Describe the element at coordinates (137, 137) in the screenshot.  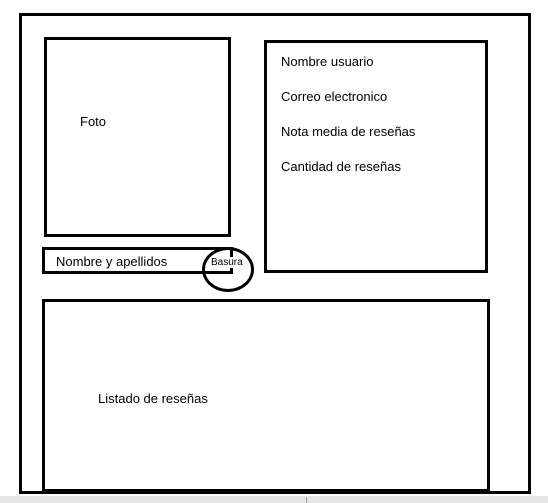
I see `profile-photo: Foto` at that location.